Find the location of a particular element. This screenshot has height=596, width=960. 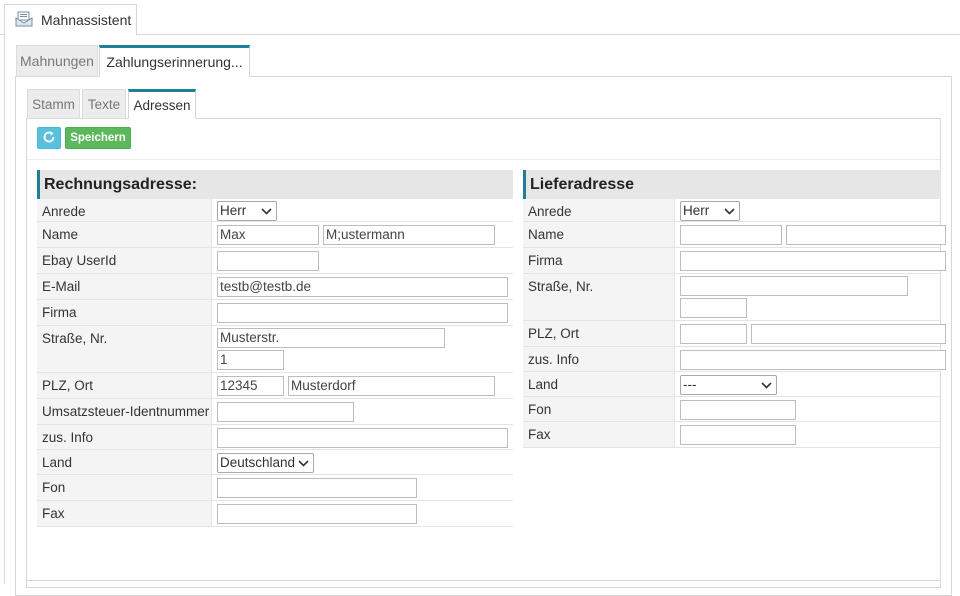

billing-country-select: Deutschland is located at coordinates (265, 463).